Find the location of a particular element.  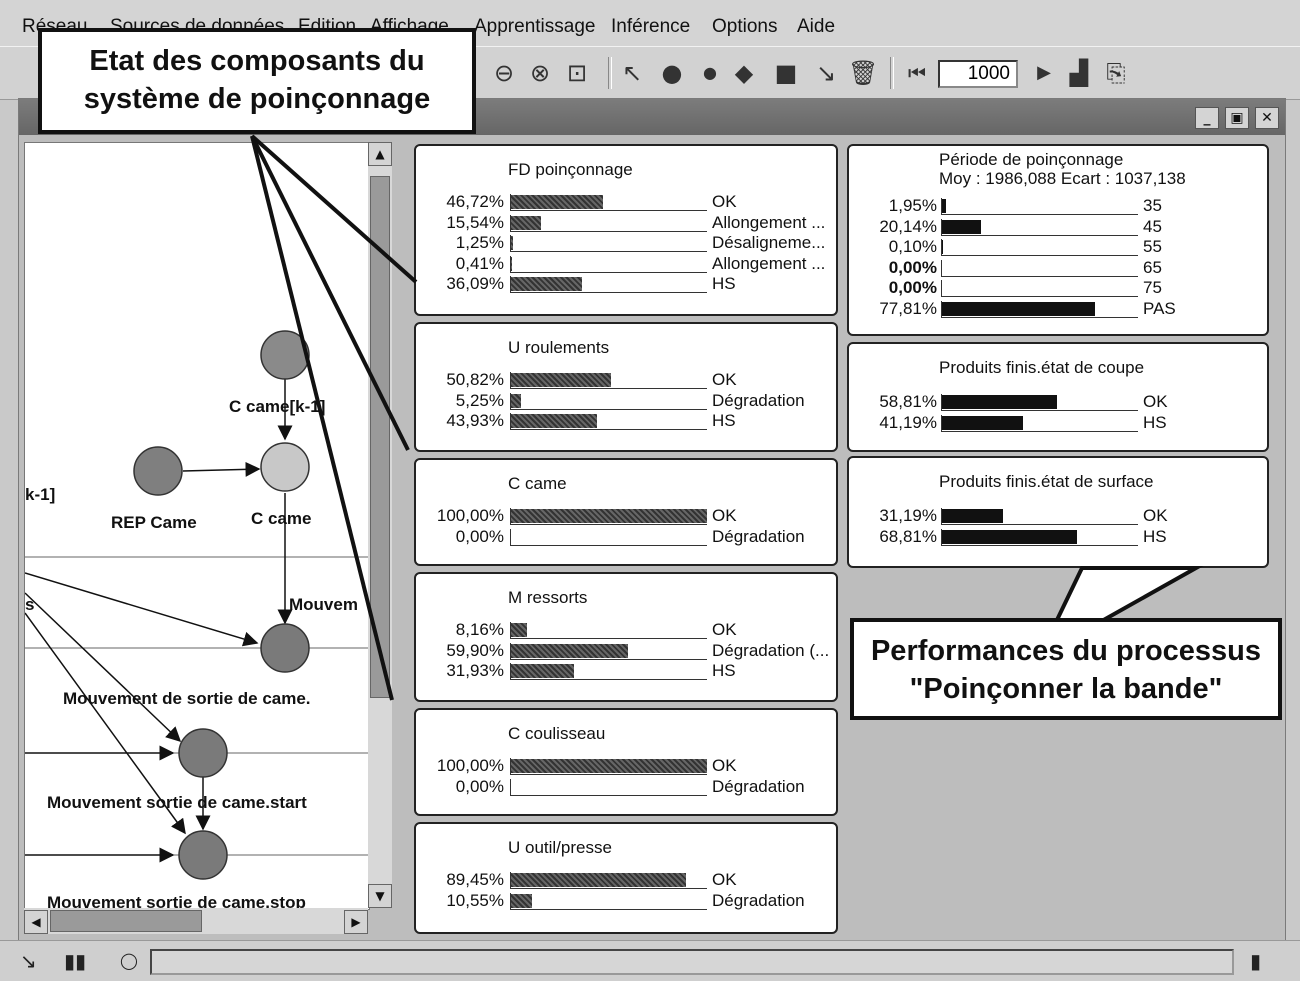

arrow-icon: ↘ is located at coordinates (826, 73).